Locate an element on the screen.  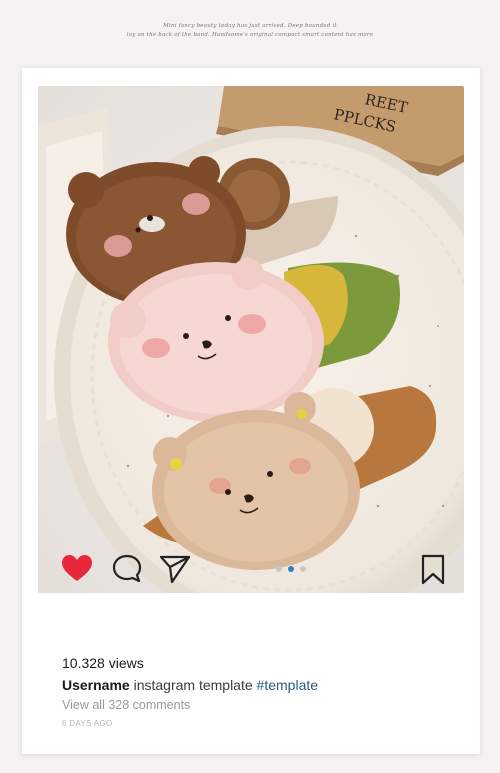
post-caption: Username instagram template #template is located at coordinates (190, 685).